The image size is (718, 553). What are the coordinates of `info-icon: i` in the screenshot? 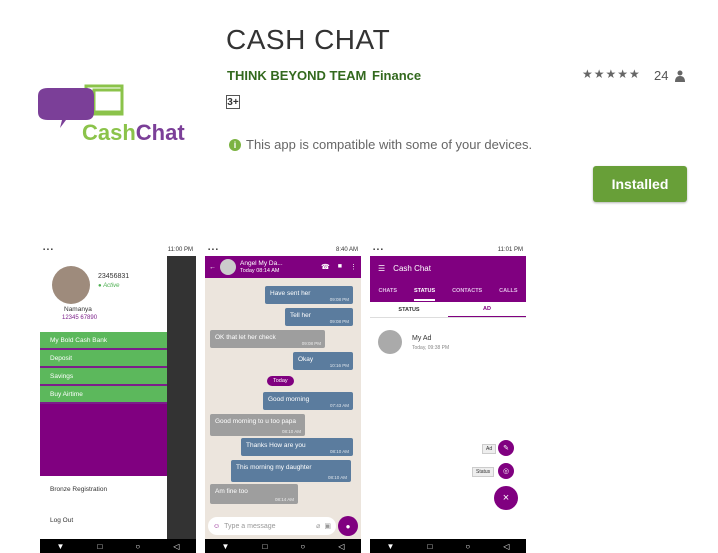 It's located at (235, 144).